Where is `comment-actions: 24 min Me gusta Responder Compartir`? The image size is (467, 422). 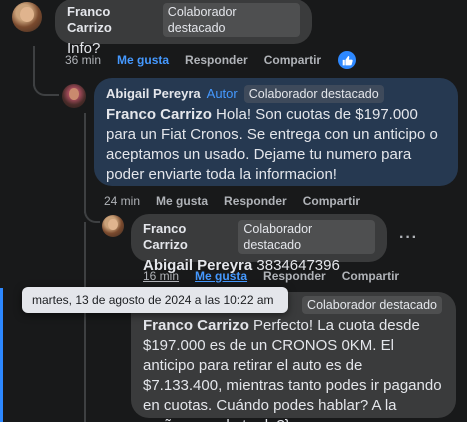 comment-actions: 24 min Me gusta Responder Compartir is located at coordinates (232, 201).